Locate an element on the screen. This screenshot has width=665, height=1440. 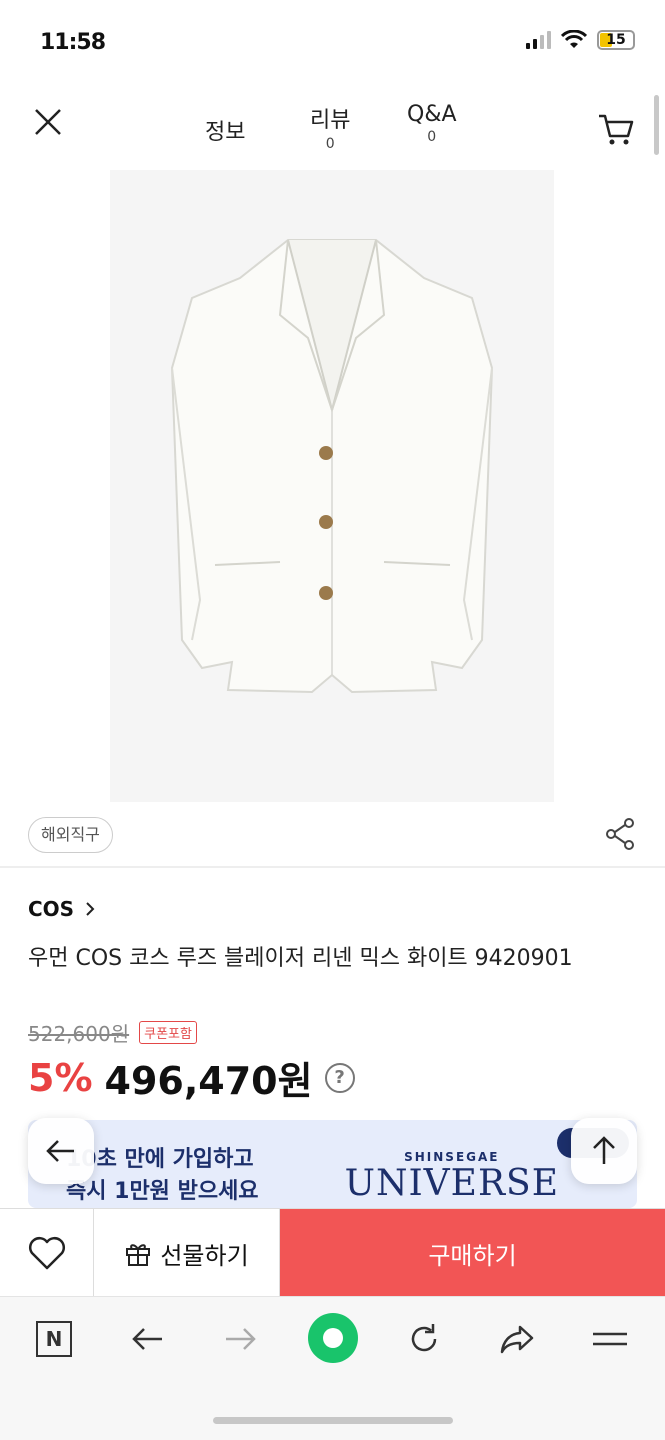
wishlist-button is located at coordinates (47, 1253).